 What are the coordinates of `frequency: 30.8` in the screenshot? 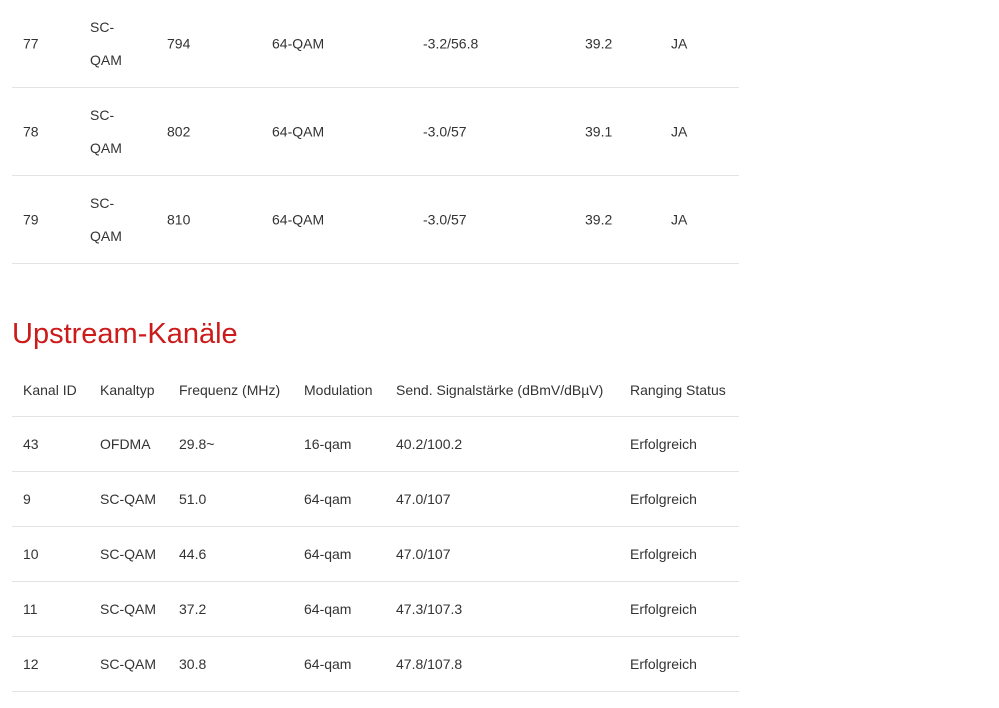 It's located at (193, 664).